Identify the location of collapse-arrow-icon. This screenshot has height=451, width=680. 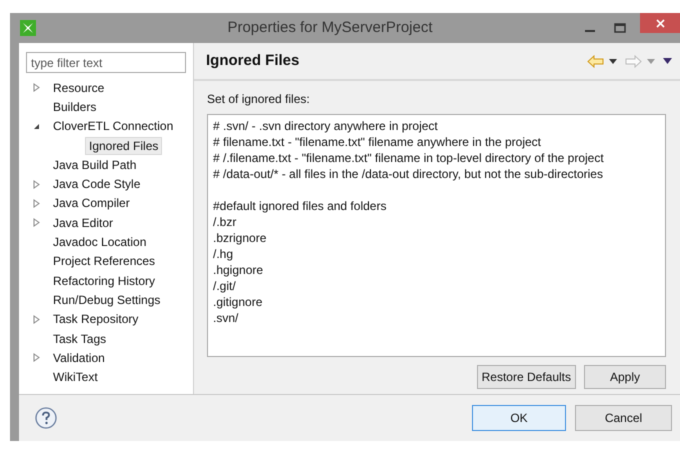
(36, 126).